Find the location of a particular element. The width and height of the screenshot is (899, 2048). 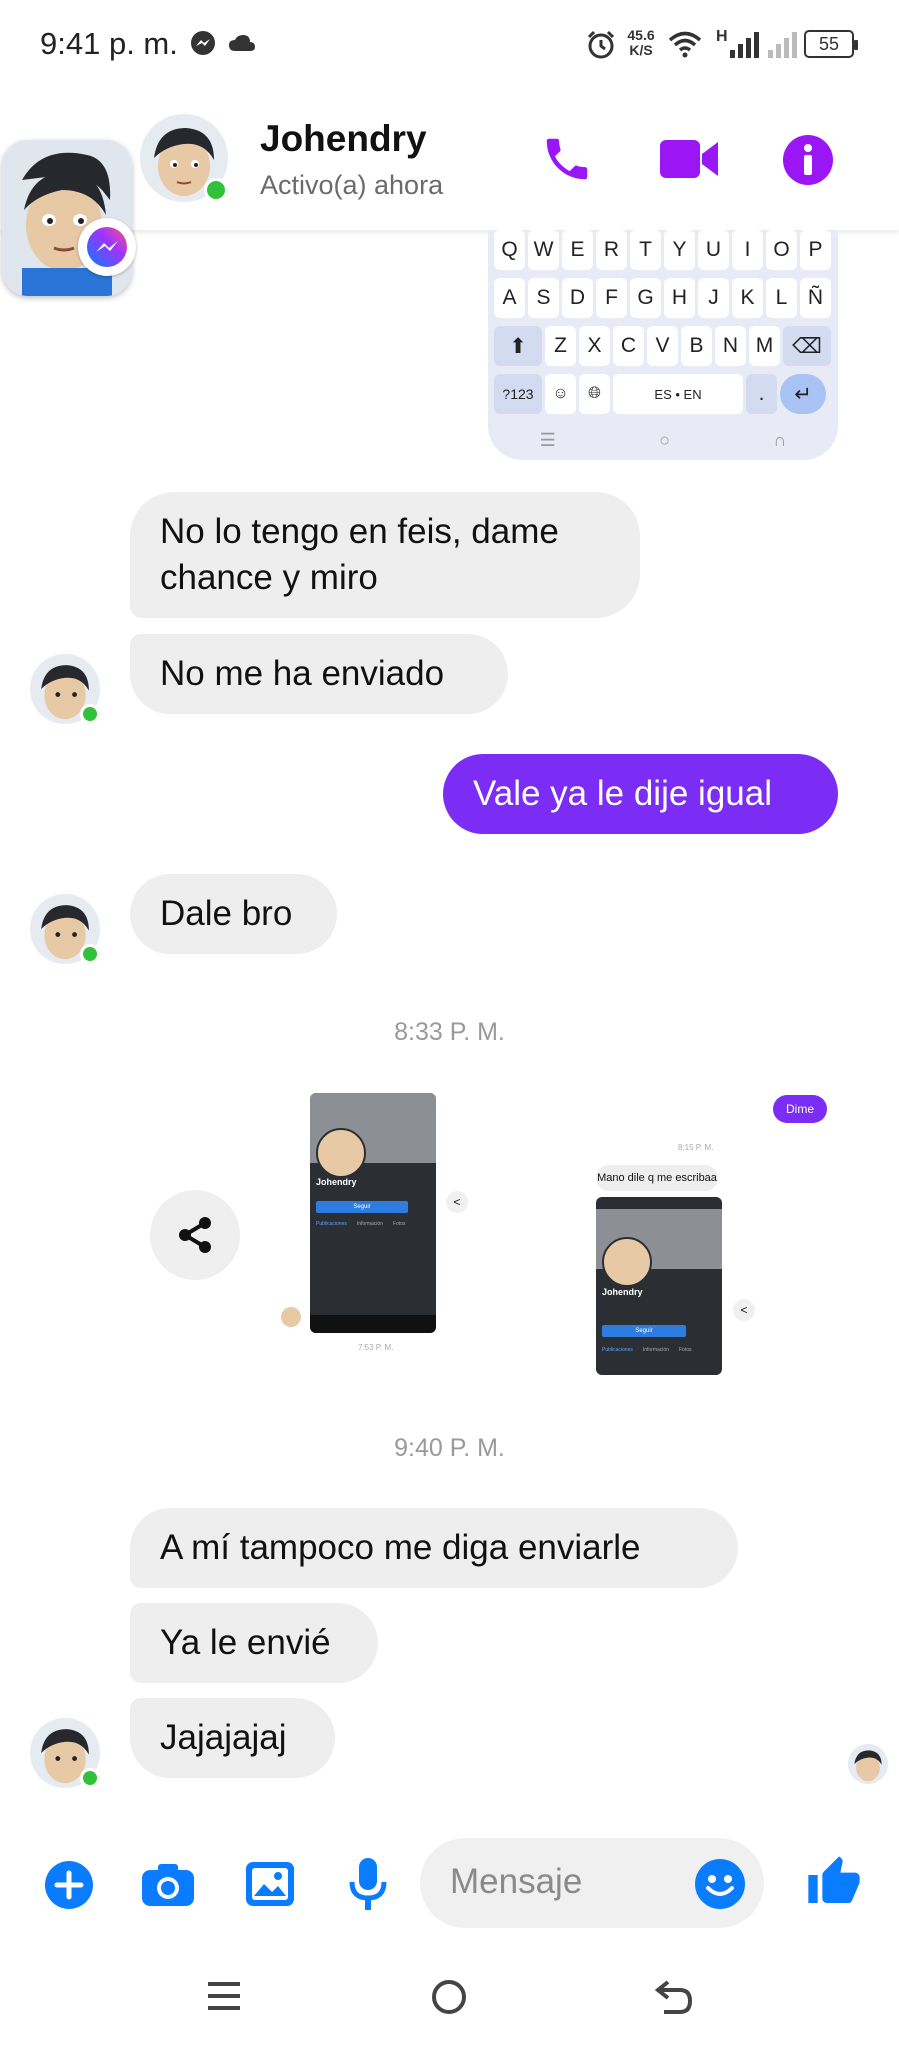

key: W is located at coordinates (543, 250).